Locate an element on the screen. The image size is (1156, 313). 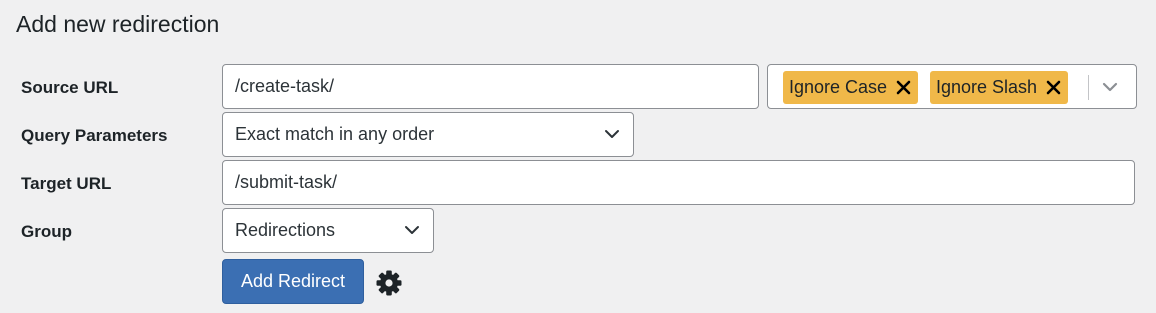
source-options-multiselect: Ignore Case Ignore Slash is located at coordinates (952, 86).